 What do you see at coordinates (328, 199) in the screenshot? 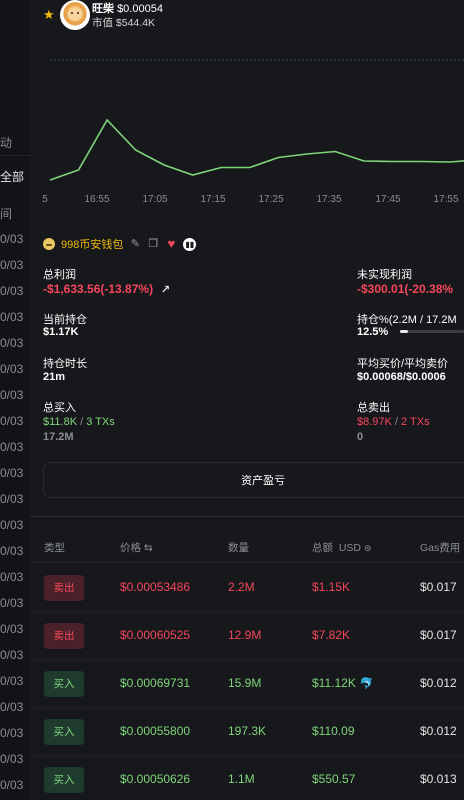
I see `x-tick-label: 17:35` at bounding box center [328, 199].